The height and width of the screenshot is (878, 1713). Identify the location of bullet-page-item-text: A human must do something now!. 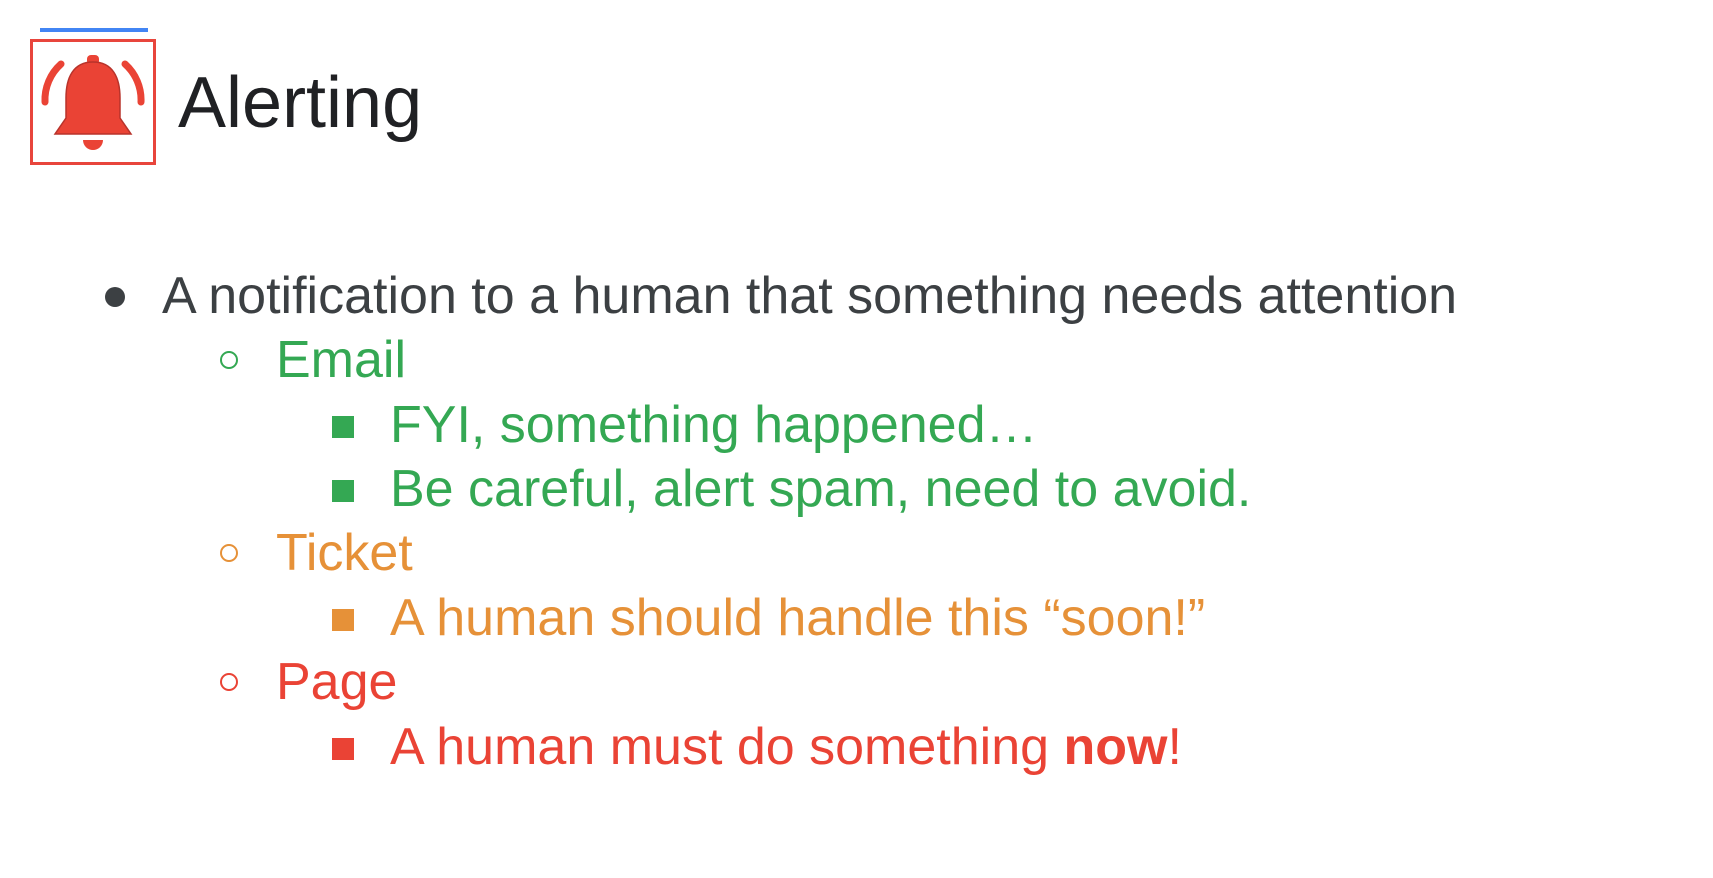
(786, 747).